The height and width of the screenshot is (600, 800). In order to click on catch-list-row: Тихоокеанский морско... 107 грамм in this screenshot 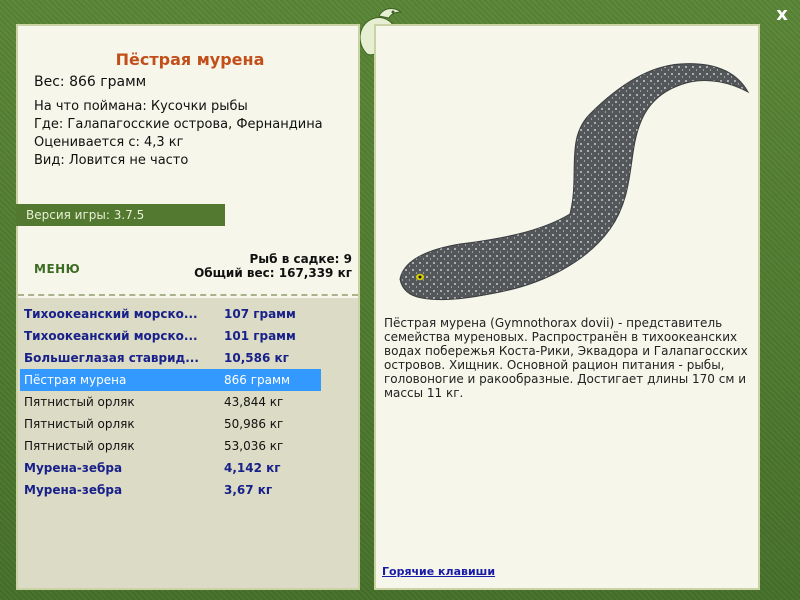, I will do `click(170, 314)`.